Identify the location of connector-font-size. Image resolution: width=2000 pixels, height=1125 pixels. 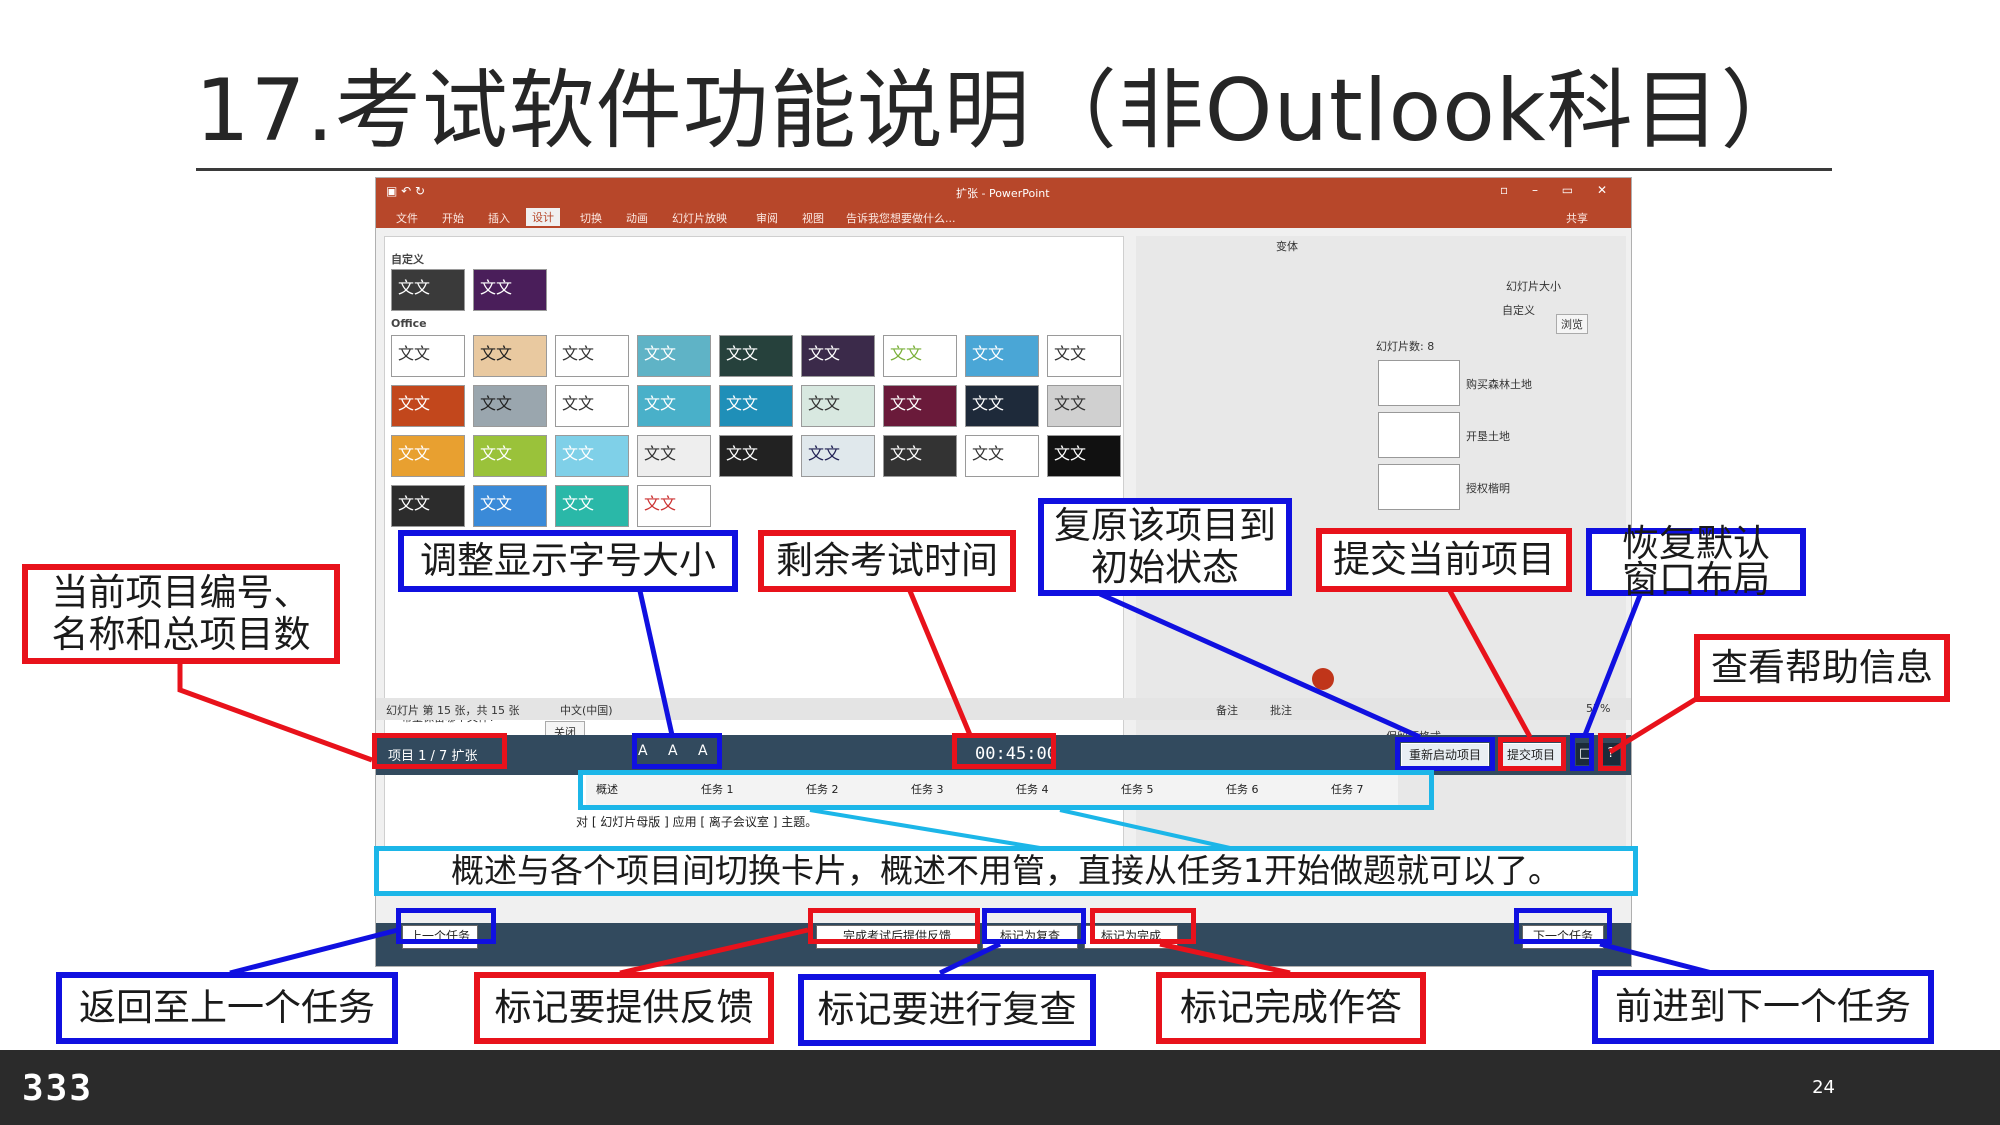
(656, 663).